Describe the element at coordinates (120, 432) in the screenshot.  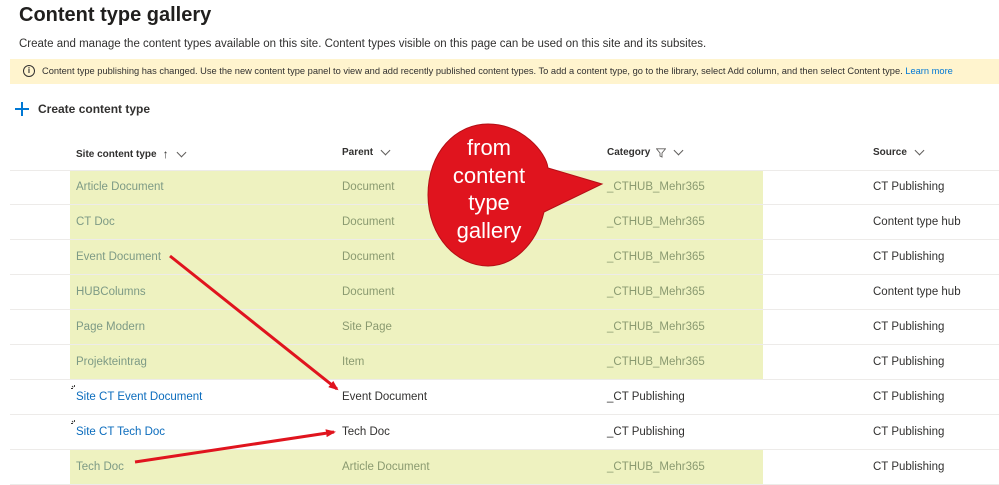
I see `cell-content-type-name: Site CT Tech Doc` at that location.